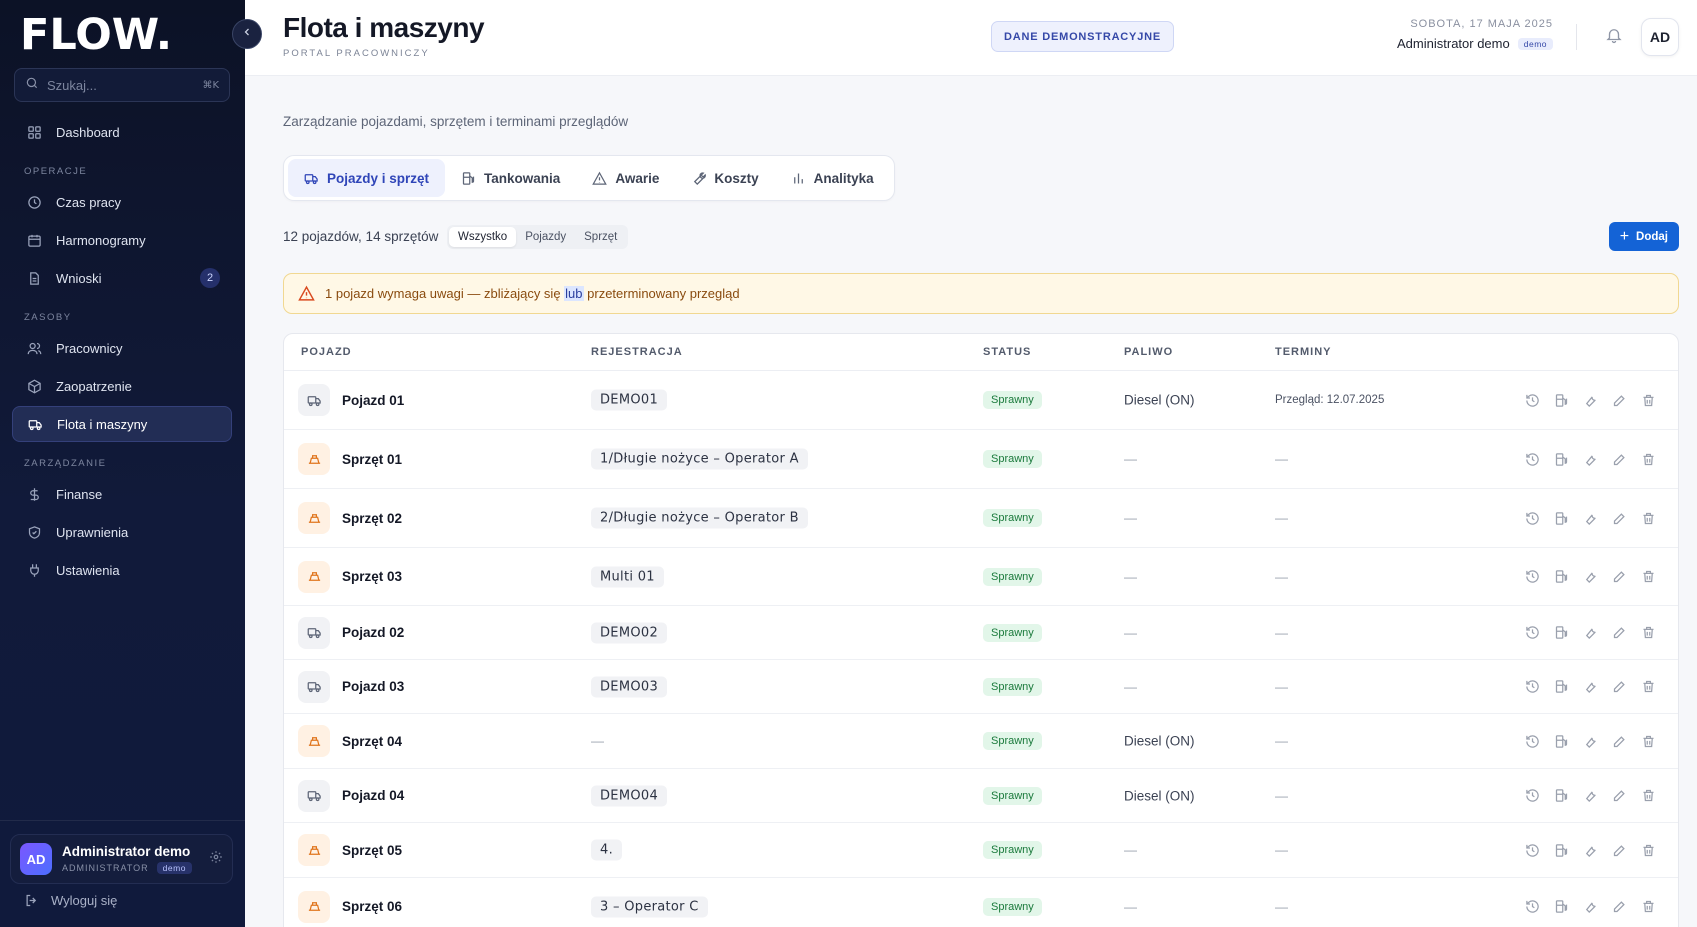  What do you see at coordinates (122, 386) in the screenshot?
I see `sidebar-item-supplies: Zaopatrzenie` at bounding box center [122, 386].